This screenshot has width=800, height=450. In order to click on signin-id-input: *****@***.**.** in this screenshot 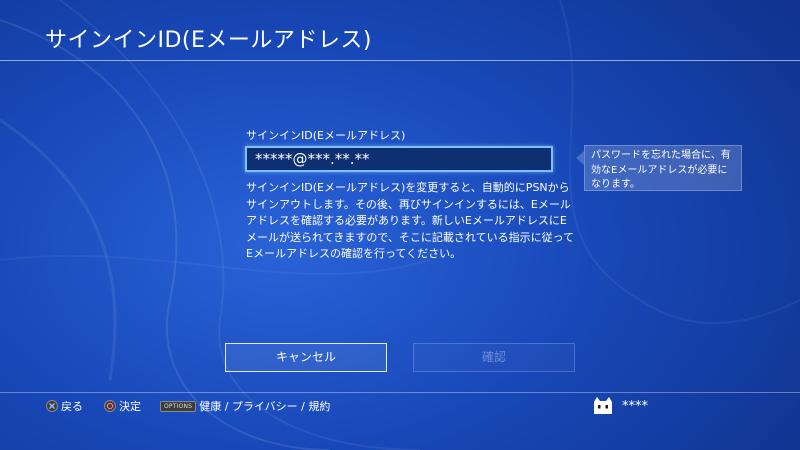, I will do `click(399, 159)`.